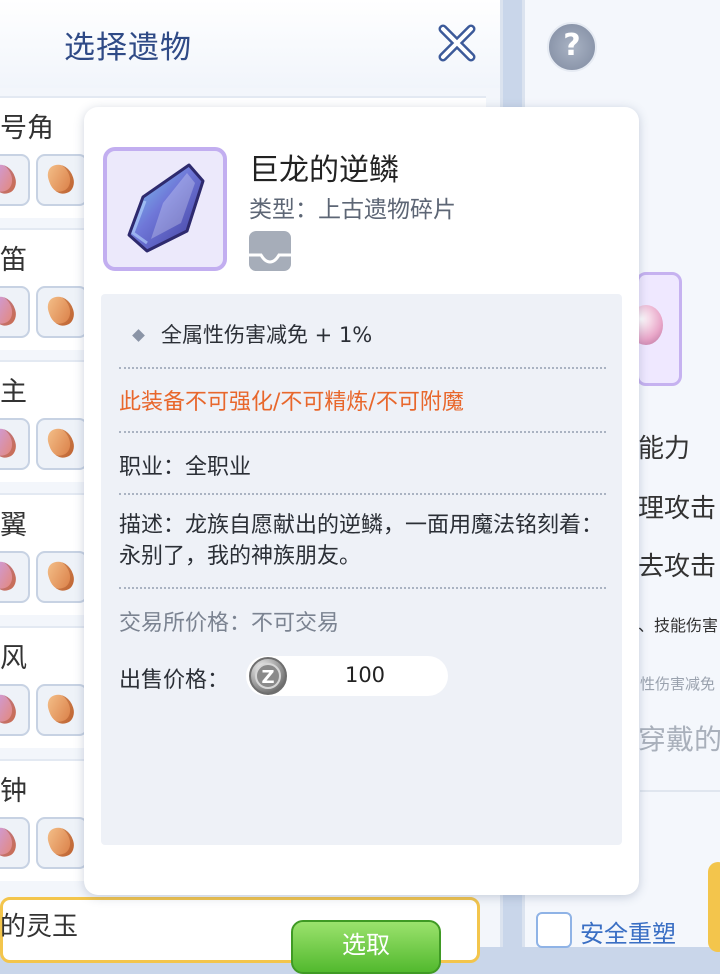  I want to click on untradeable-bag-icon, so click(270, 251).